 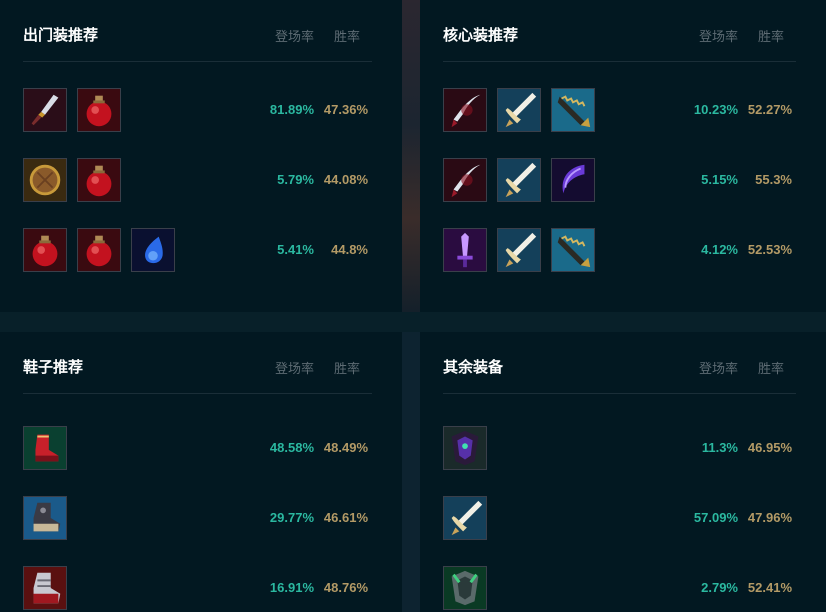 What do you see at coordinates (769, 109) in the screenshot?
I see `win-rate: 52.27%` at bounding box center [769, 109].